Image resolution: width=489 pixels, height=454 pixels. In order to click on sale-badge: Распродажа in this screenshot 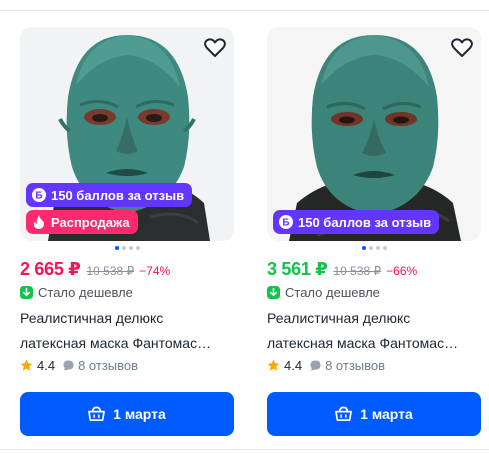, I will do `click(82, 222)`.